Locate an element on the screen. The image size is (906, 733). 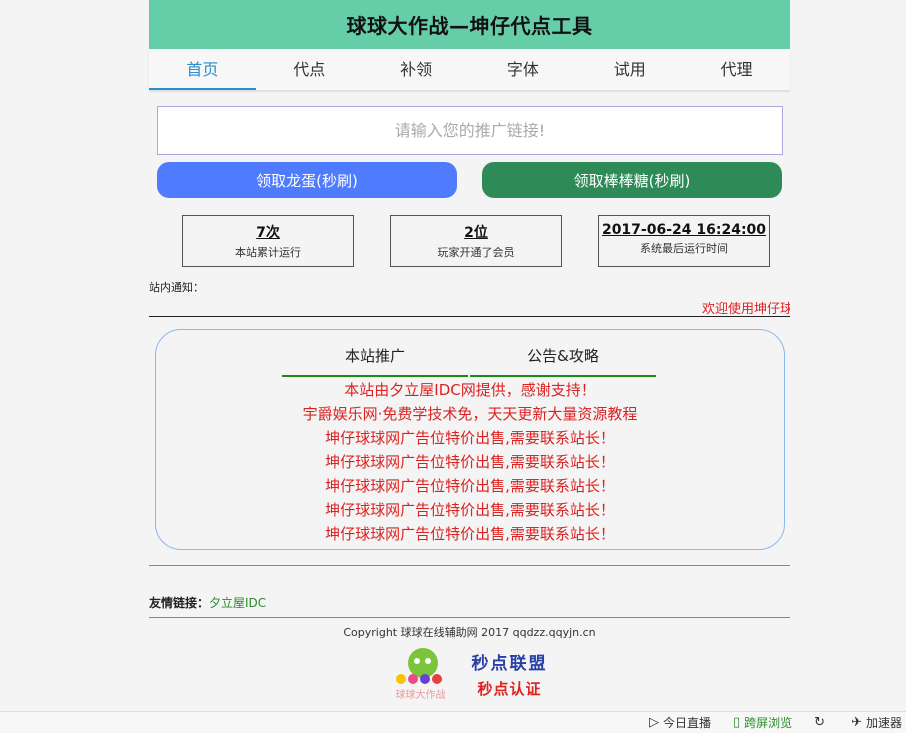
stat-value: 2位 is located at coordinates (476, 233).